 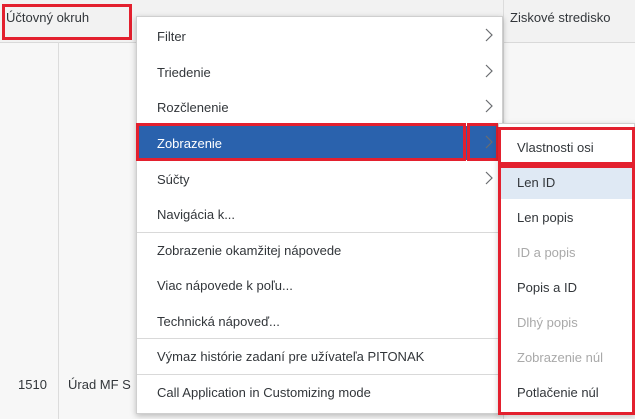 I want to click on submenu-item-label: Vlastnosti osi, so click(x=555, y=147).